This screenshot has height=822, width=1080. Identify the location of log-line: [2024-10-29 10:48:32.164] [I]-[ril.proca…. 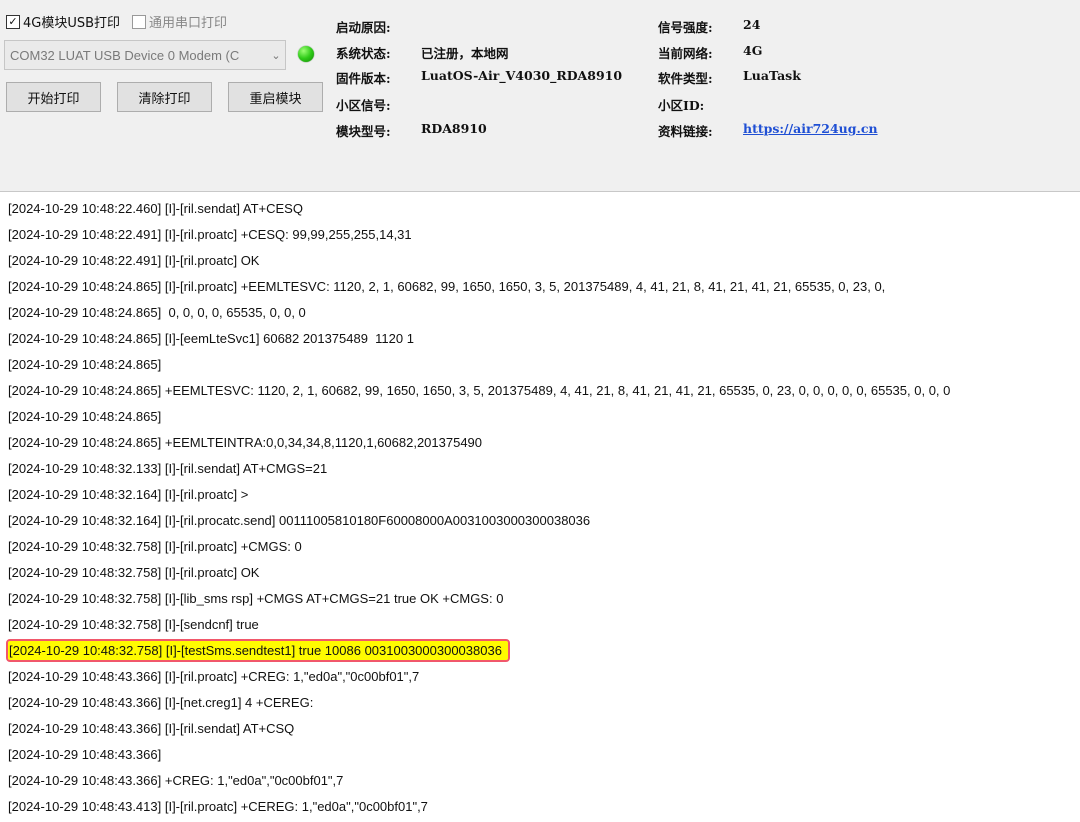
(540, 521).